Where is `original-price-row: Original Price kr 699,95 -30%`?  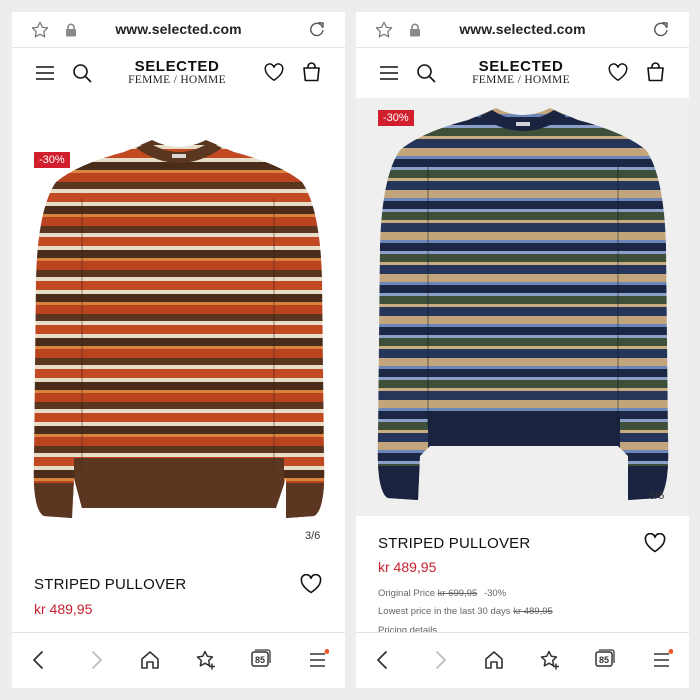
original-price-row: Original Price kr 699,95 -30% is located at coordinates (442, 593).